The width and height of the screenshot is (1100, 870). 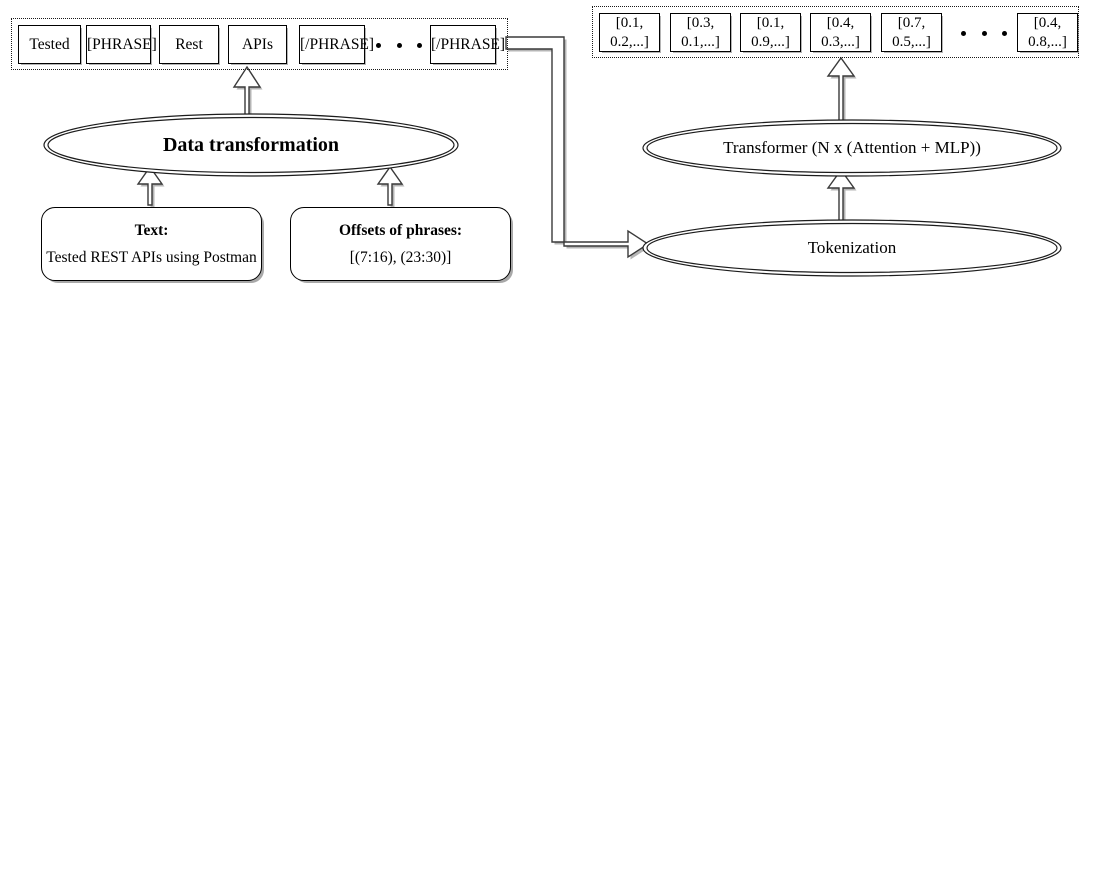 I want to click on embedding-box: [0.4, 0.3,...], so click(x=840, y=32).